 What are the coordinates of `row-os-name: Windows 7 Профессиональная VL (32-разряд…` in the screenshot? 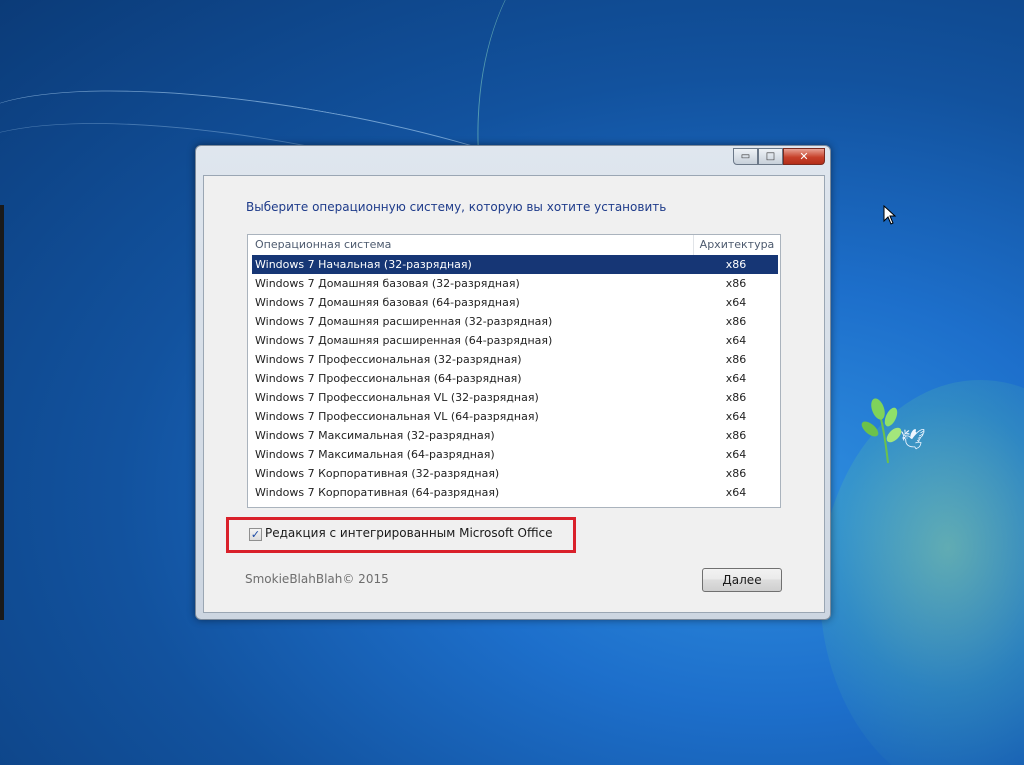 It's located at (397, 397).